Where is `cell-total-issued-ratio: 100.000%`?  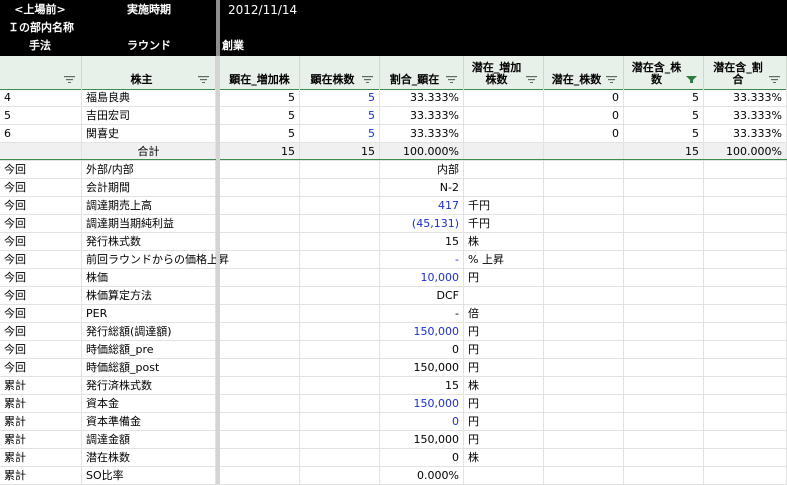
cell-total-issued-ratio: 100.000% is located at coordinates (422, 151).